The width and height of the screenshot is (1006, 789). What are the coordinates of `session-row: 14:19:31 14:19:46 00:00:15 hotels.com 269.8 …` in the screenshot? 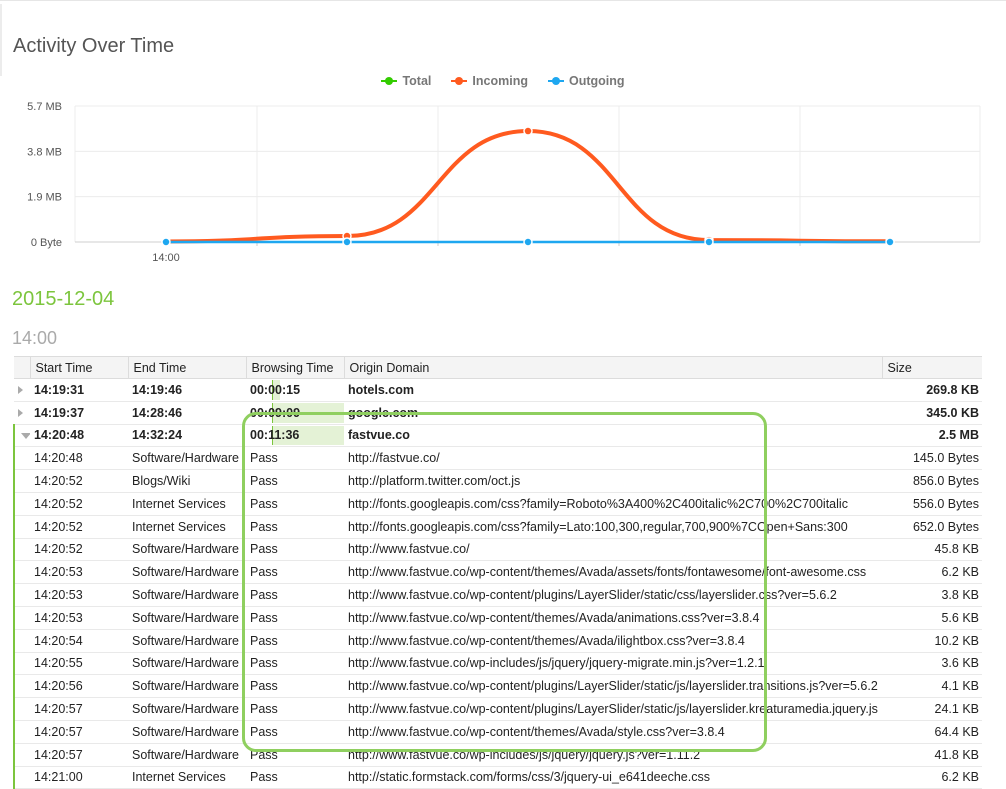 It's located at (498, 390).